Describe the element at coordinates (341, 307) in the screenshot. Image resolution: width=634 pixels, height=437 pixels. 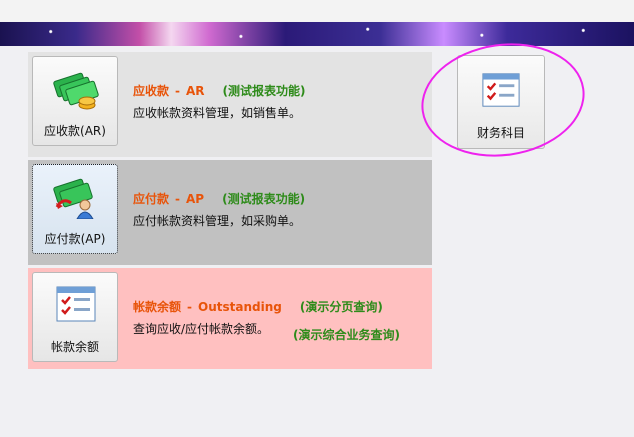
I see `outstanding-tag: (演示分页查询)` at that location.